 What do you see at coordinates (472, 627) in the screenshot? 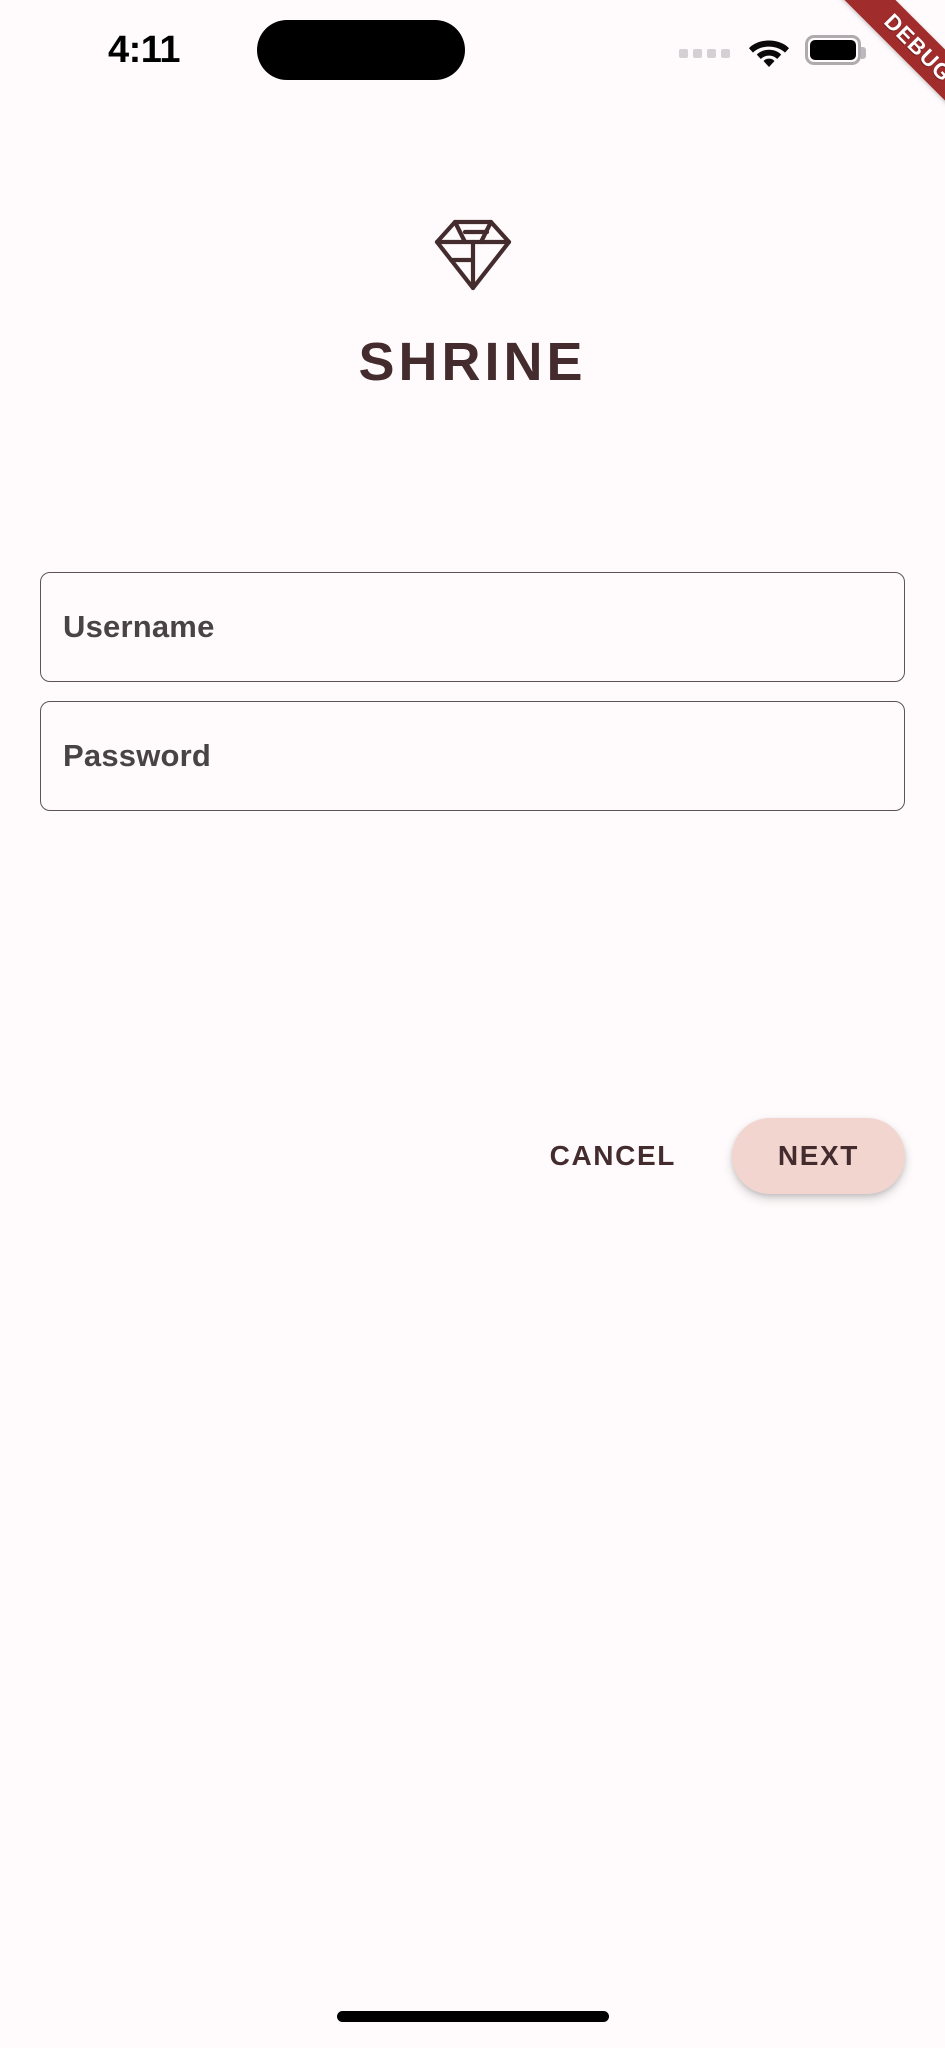
I see `username-field: Username` at bounding box center [472, 627].